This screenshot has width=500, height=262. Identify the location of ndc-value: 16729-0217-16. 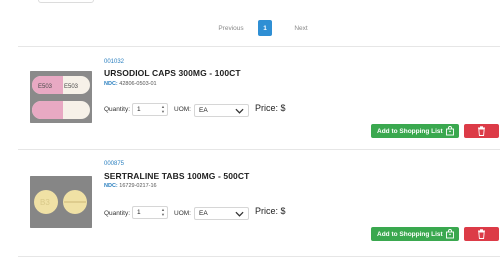
(138, 186).